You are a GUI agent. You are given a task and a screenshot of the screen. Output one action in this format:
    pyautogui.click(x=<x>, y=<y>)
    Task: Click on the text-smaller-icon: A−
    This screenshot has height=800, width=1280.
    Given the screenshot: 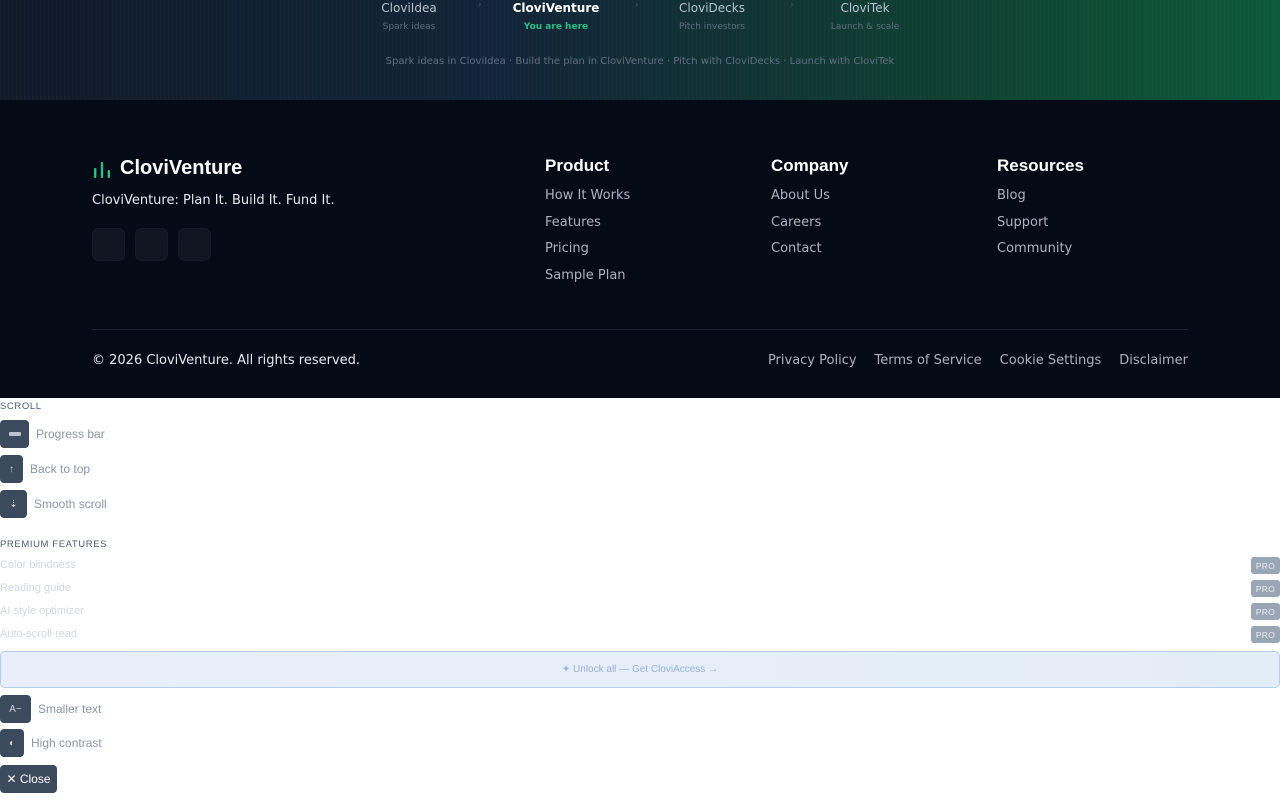 What is the action you would take?
    pyautogui.click(x=15, y=709)
    